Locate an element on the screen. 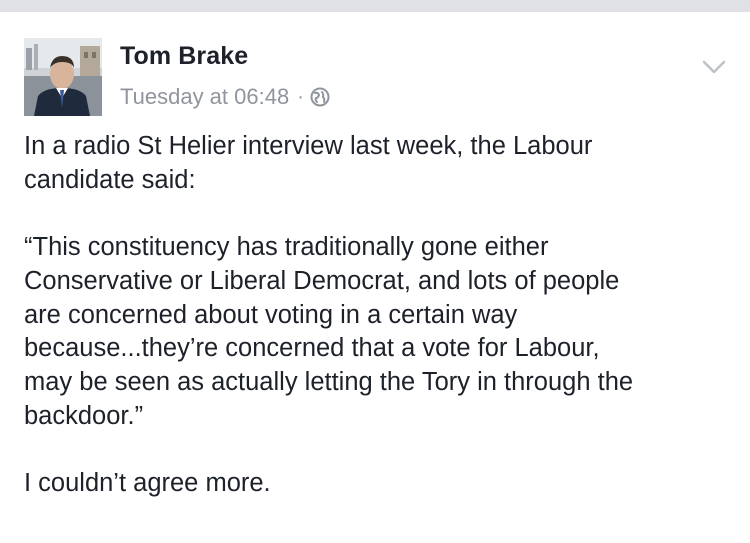 The height and width of the screenshot is (543, 750). feed-separator is located at coordinates (375, 6).